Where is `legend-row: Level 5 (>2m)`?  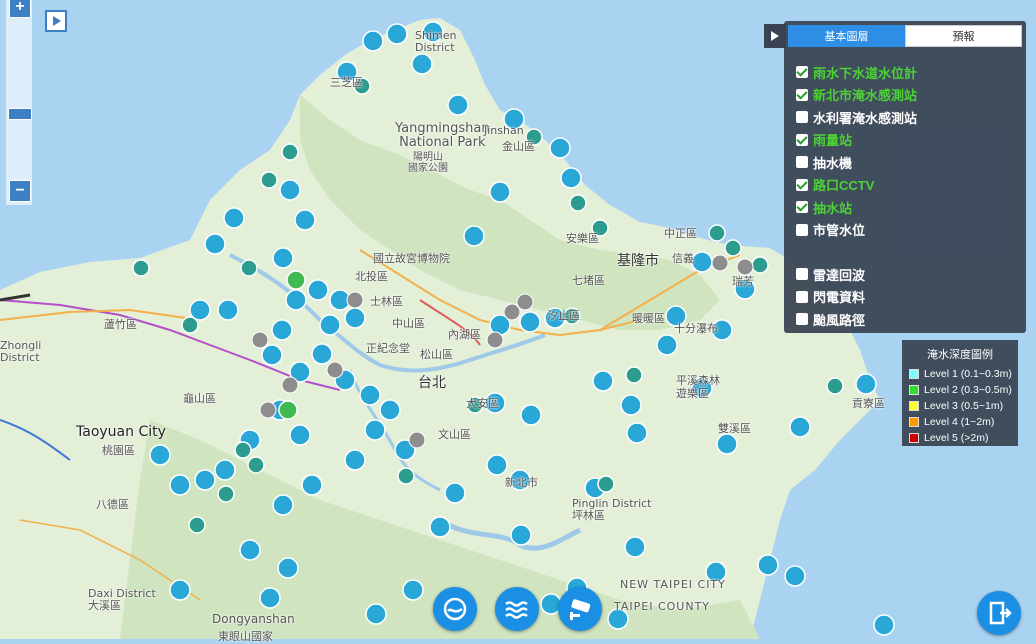 legend-row: Level 5 (>2m) is located at coordinates (960, 438).